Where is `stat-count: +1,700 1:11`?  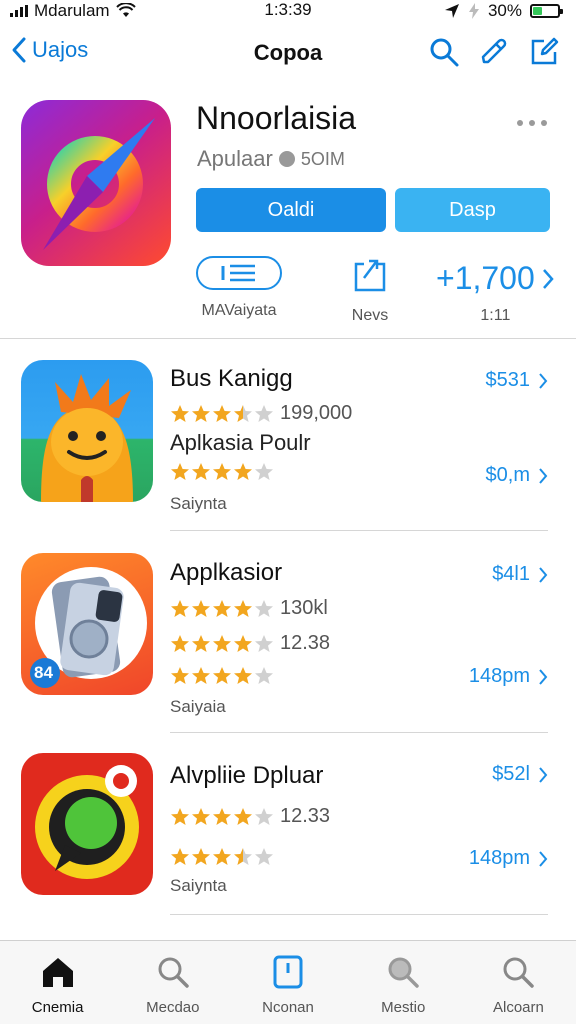 stat-count: +1,700 1:11 is located at coordinates (495, 292).